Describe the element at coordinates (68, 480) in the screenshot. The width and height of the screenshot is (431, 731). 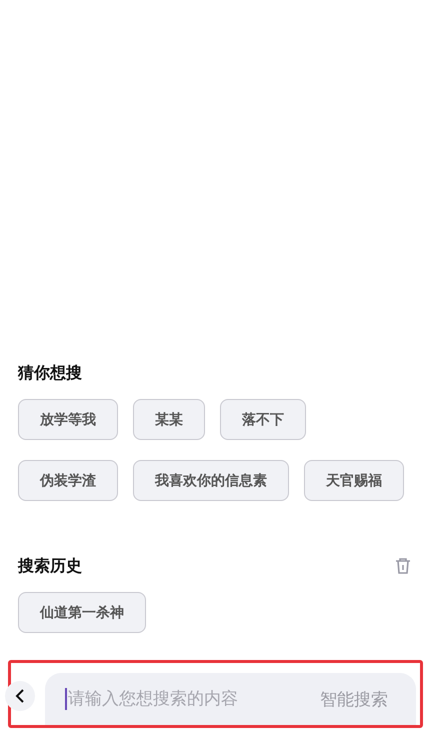
I see `suggestion-chip: 伪装学渣` at that location.